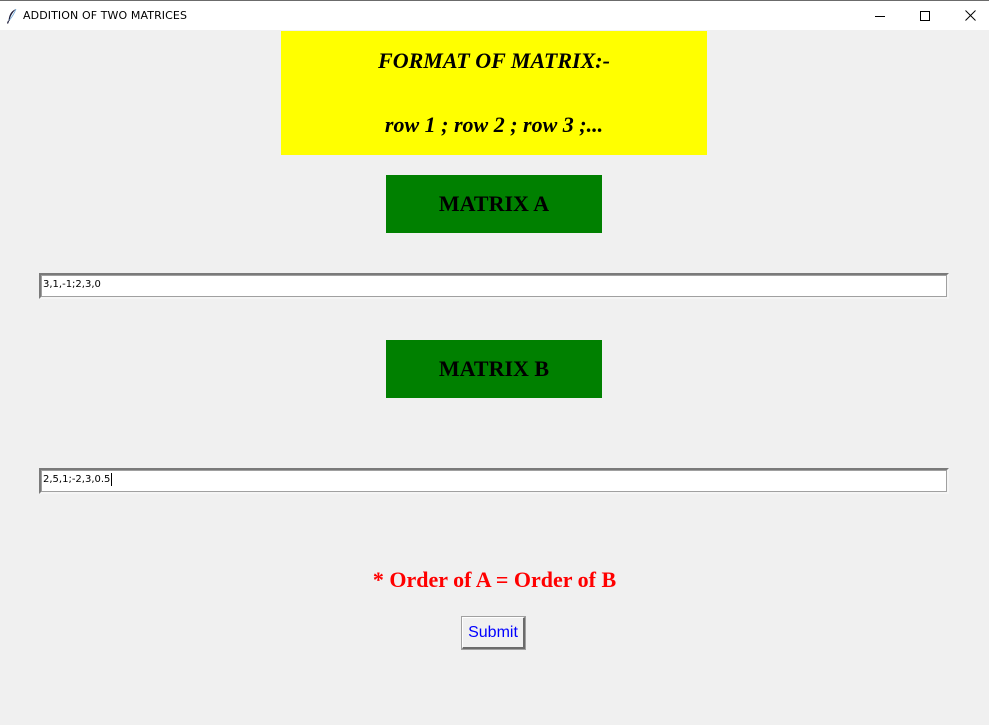  Describe the element at coordinates (77, 479) in the screenshot. I see `matrix-b-value: 2,5,1;-2,3,0.5` at that location.